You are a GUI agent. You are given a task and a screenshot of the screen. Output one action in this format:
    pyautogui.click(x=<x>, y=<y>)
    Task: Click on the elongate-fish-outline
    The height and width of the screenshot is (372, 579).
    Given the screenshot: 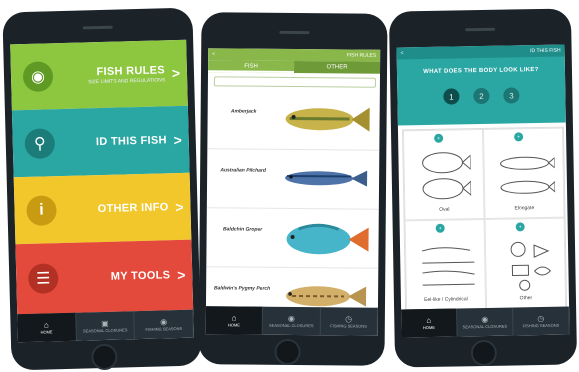 What is the action you would take?
    pyautogui.click(x=528, y=175)
    